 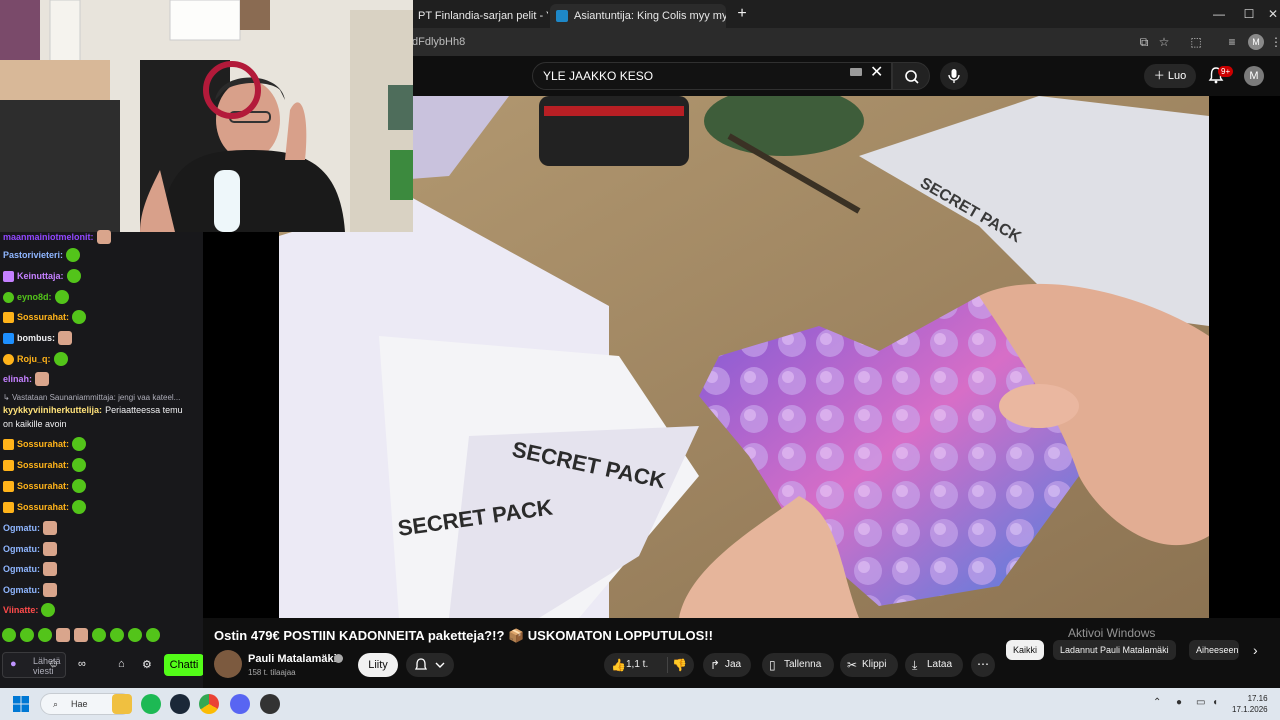 What do you see at coordinates (1257, 698) in the screenshot?
I see `clock-time: 17.16` at bounding box center [1257, 698].